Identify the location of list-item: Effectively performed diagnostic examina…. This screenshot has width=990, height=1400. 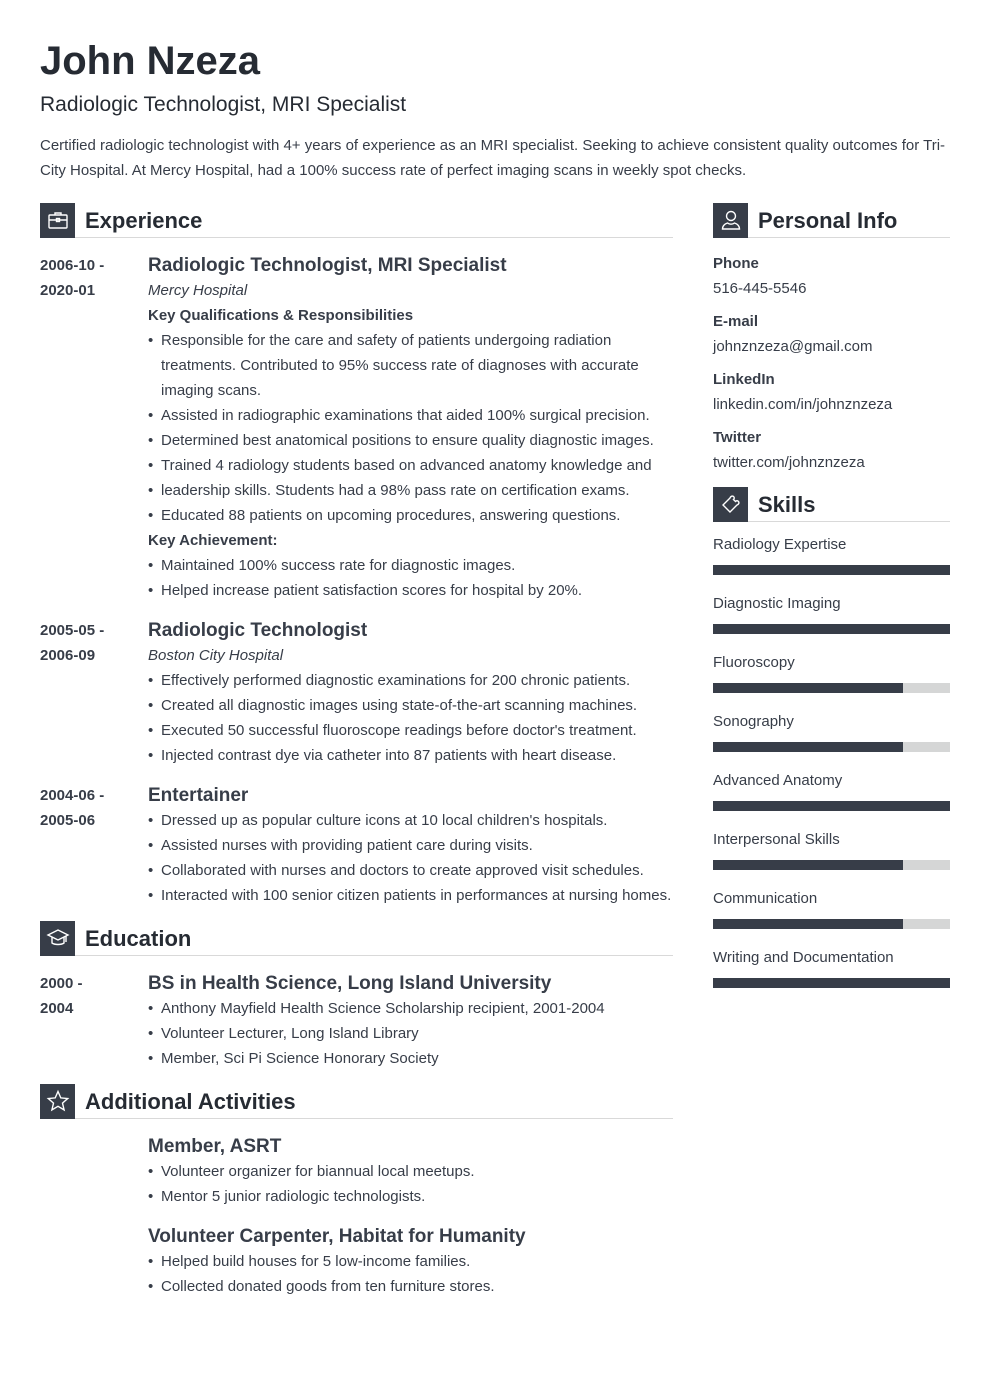
(410, 680).